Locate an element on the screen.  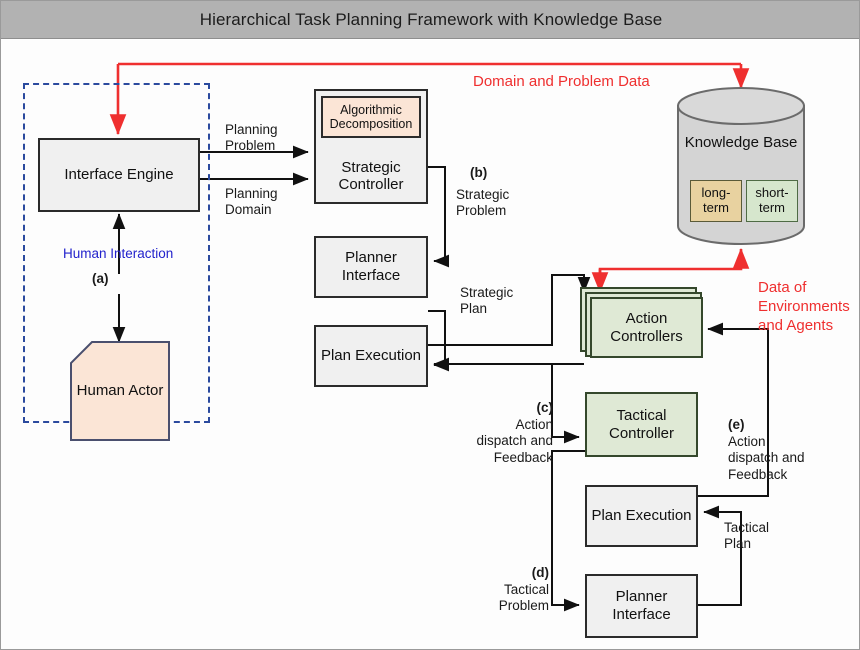
label-tag-d: (d) is located at coordinates (540, 573).